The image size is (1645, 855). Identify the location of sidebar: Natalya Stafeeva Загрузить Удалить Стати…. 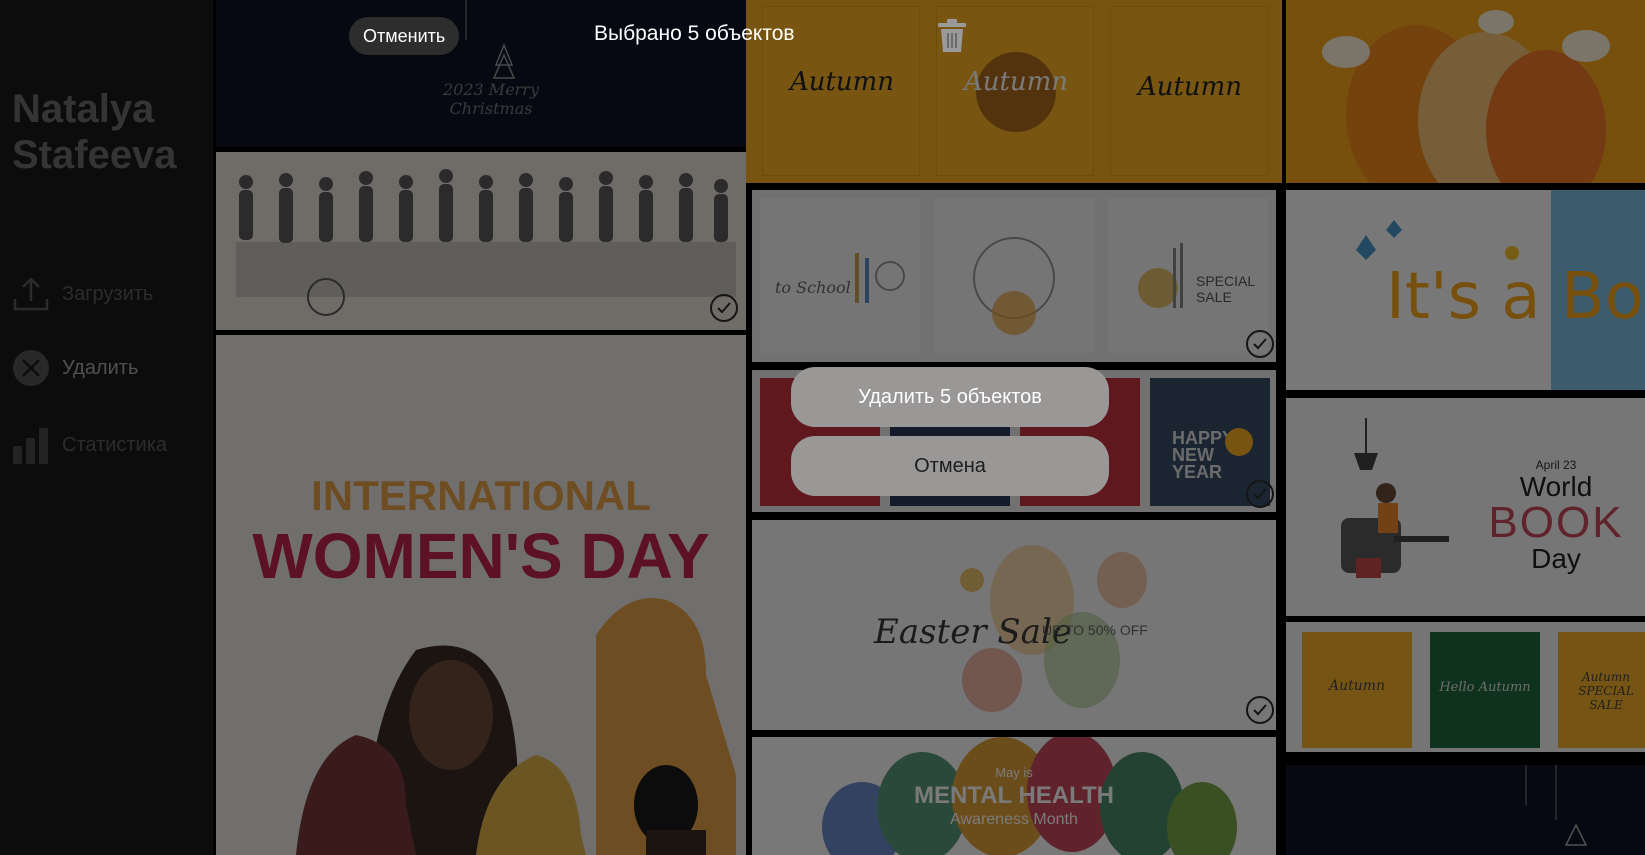
(106, 427).